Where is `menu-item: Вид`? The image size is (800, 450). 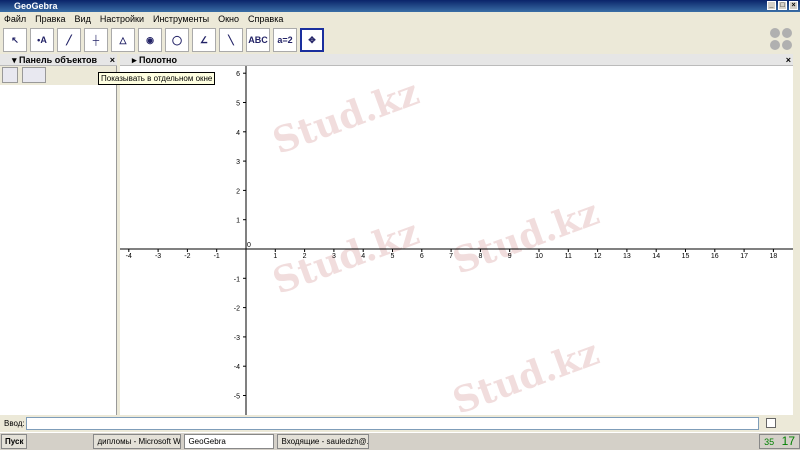
menu-item: Вид is located at coordinates (83, 19).